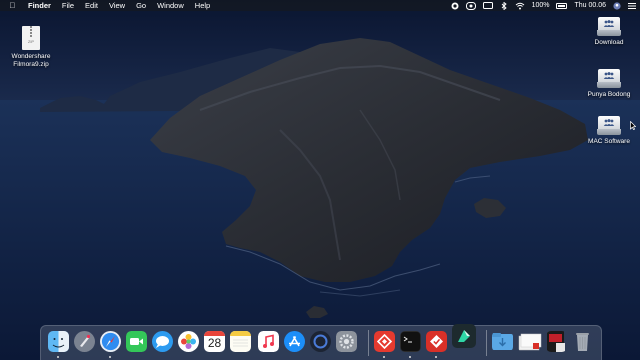 The image size is (640, 360). I want to click on app-menu-finder: Finder, so click(39, 5).